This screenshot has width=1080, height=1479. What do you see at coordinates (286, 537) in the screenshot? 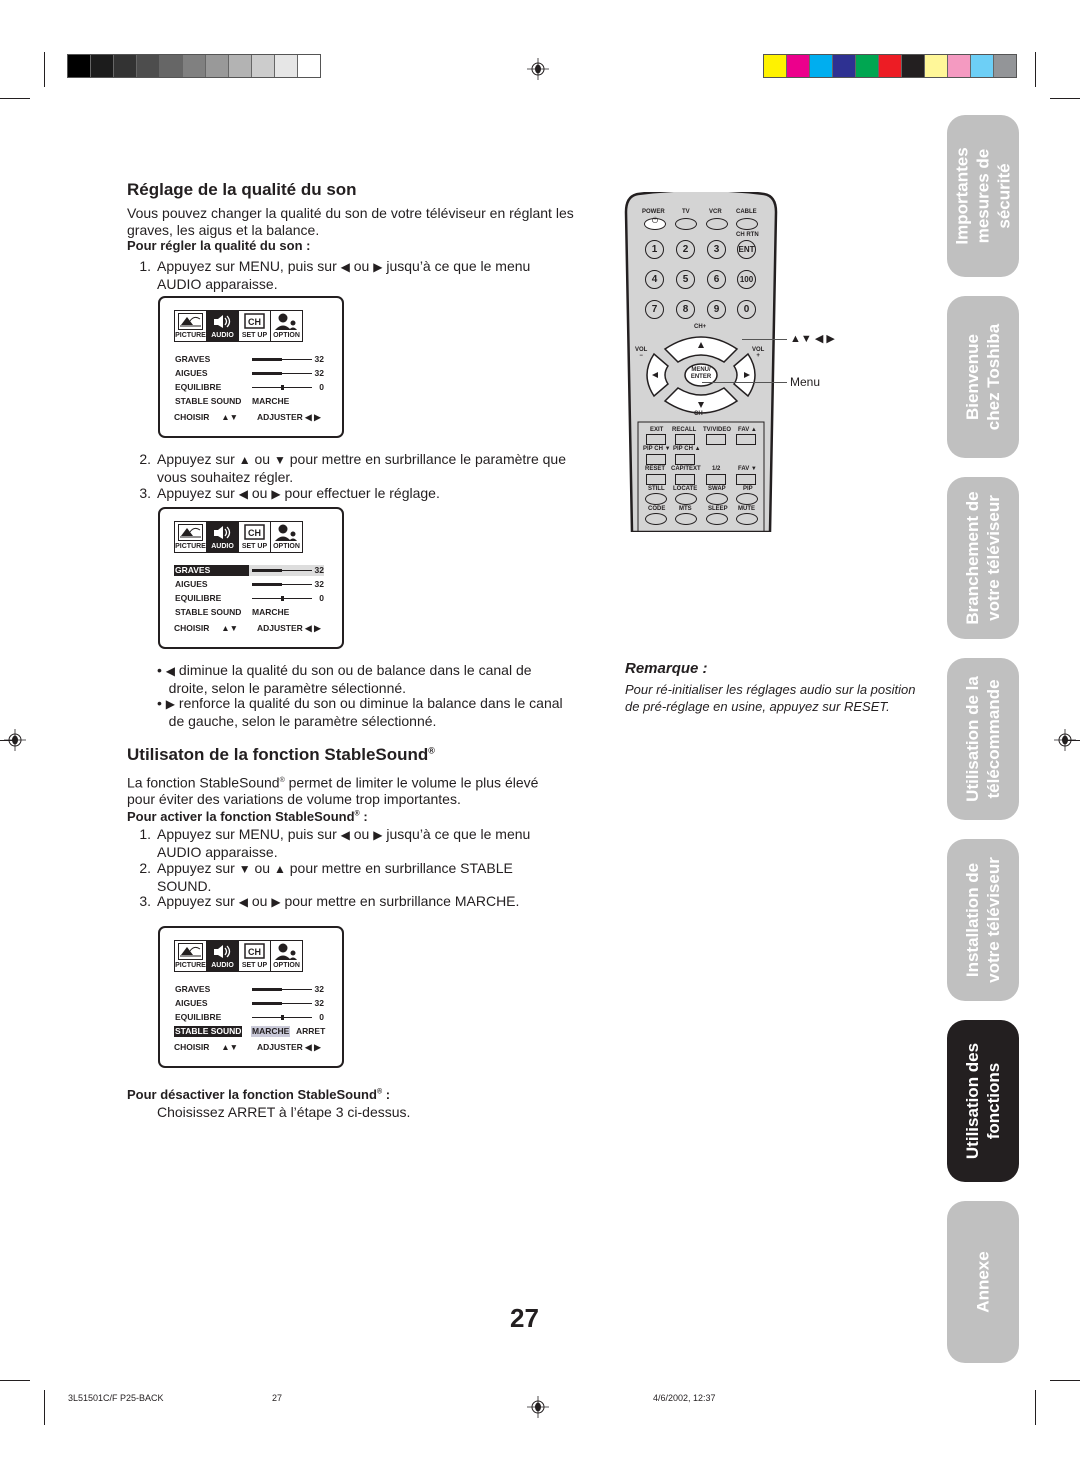
I see `osd-tab-option: OPTION` at bounding box center [286, 537].